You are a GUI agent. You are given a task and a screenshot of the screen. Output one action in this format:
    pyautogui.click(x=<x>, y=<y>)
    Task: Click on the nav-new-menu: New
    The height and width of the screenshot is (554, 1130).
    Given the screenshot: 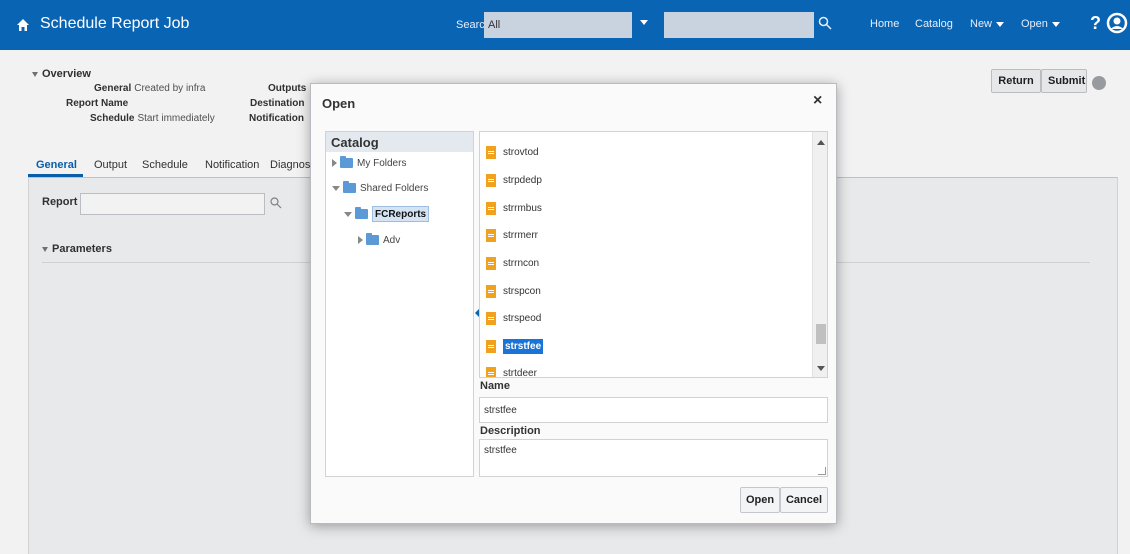 What is the action you would take?
    pyautogui.click(x=987, y=24)
    